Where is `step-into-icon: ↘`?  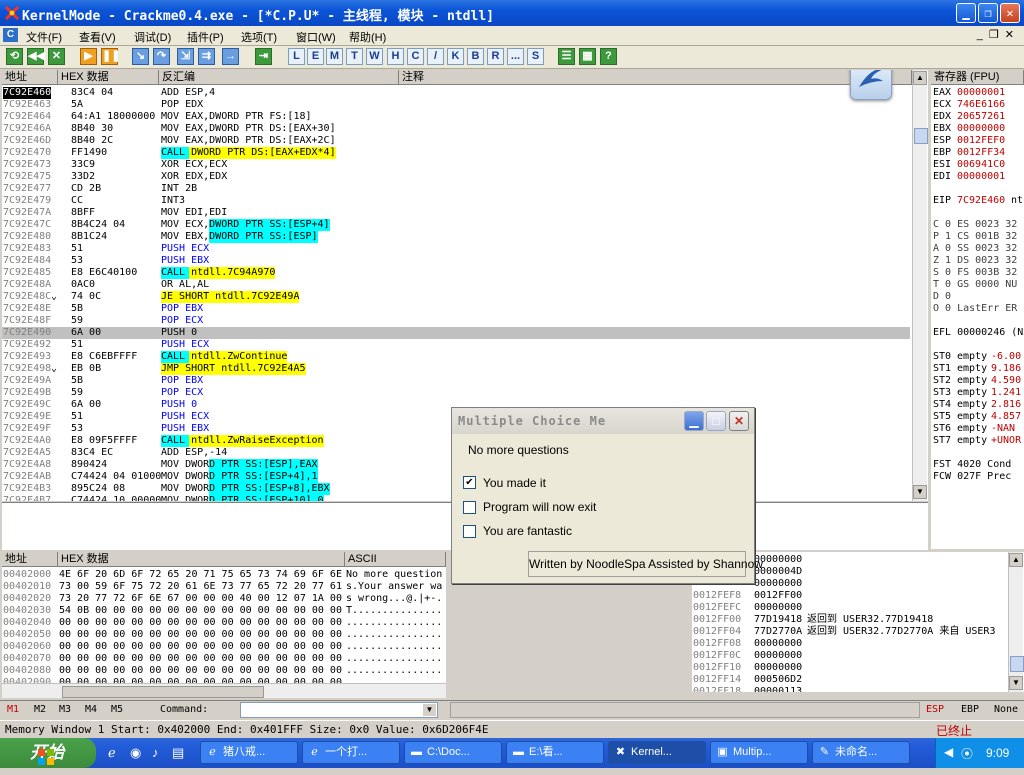
step-into-icon: ↘ is located at coordinates (140, 56).